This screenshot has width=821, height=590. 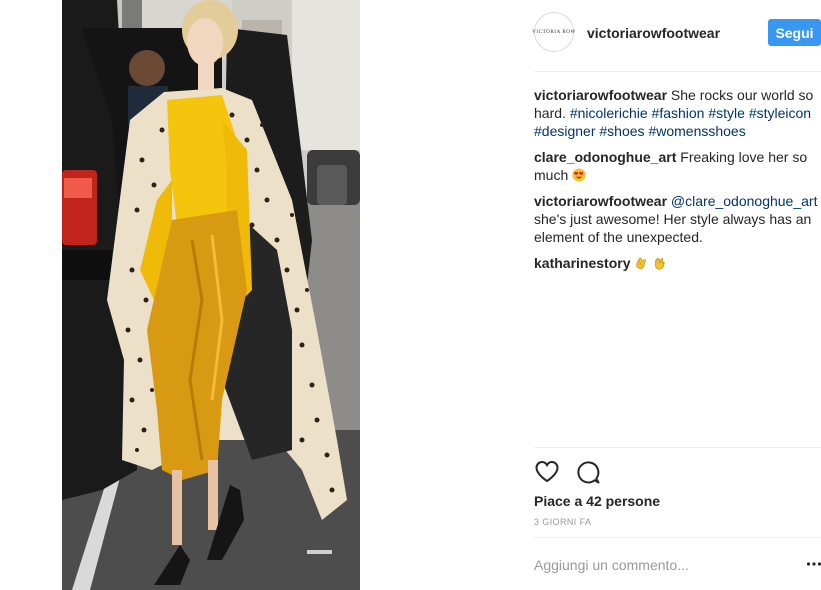 What do you see at coordinates (609, 113) in the screenshot?
I see `hashtag-link: #nicolerichie` at bounding box center [609, 113].